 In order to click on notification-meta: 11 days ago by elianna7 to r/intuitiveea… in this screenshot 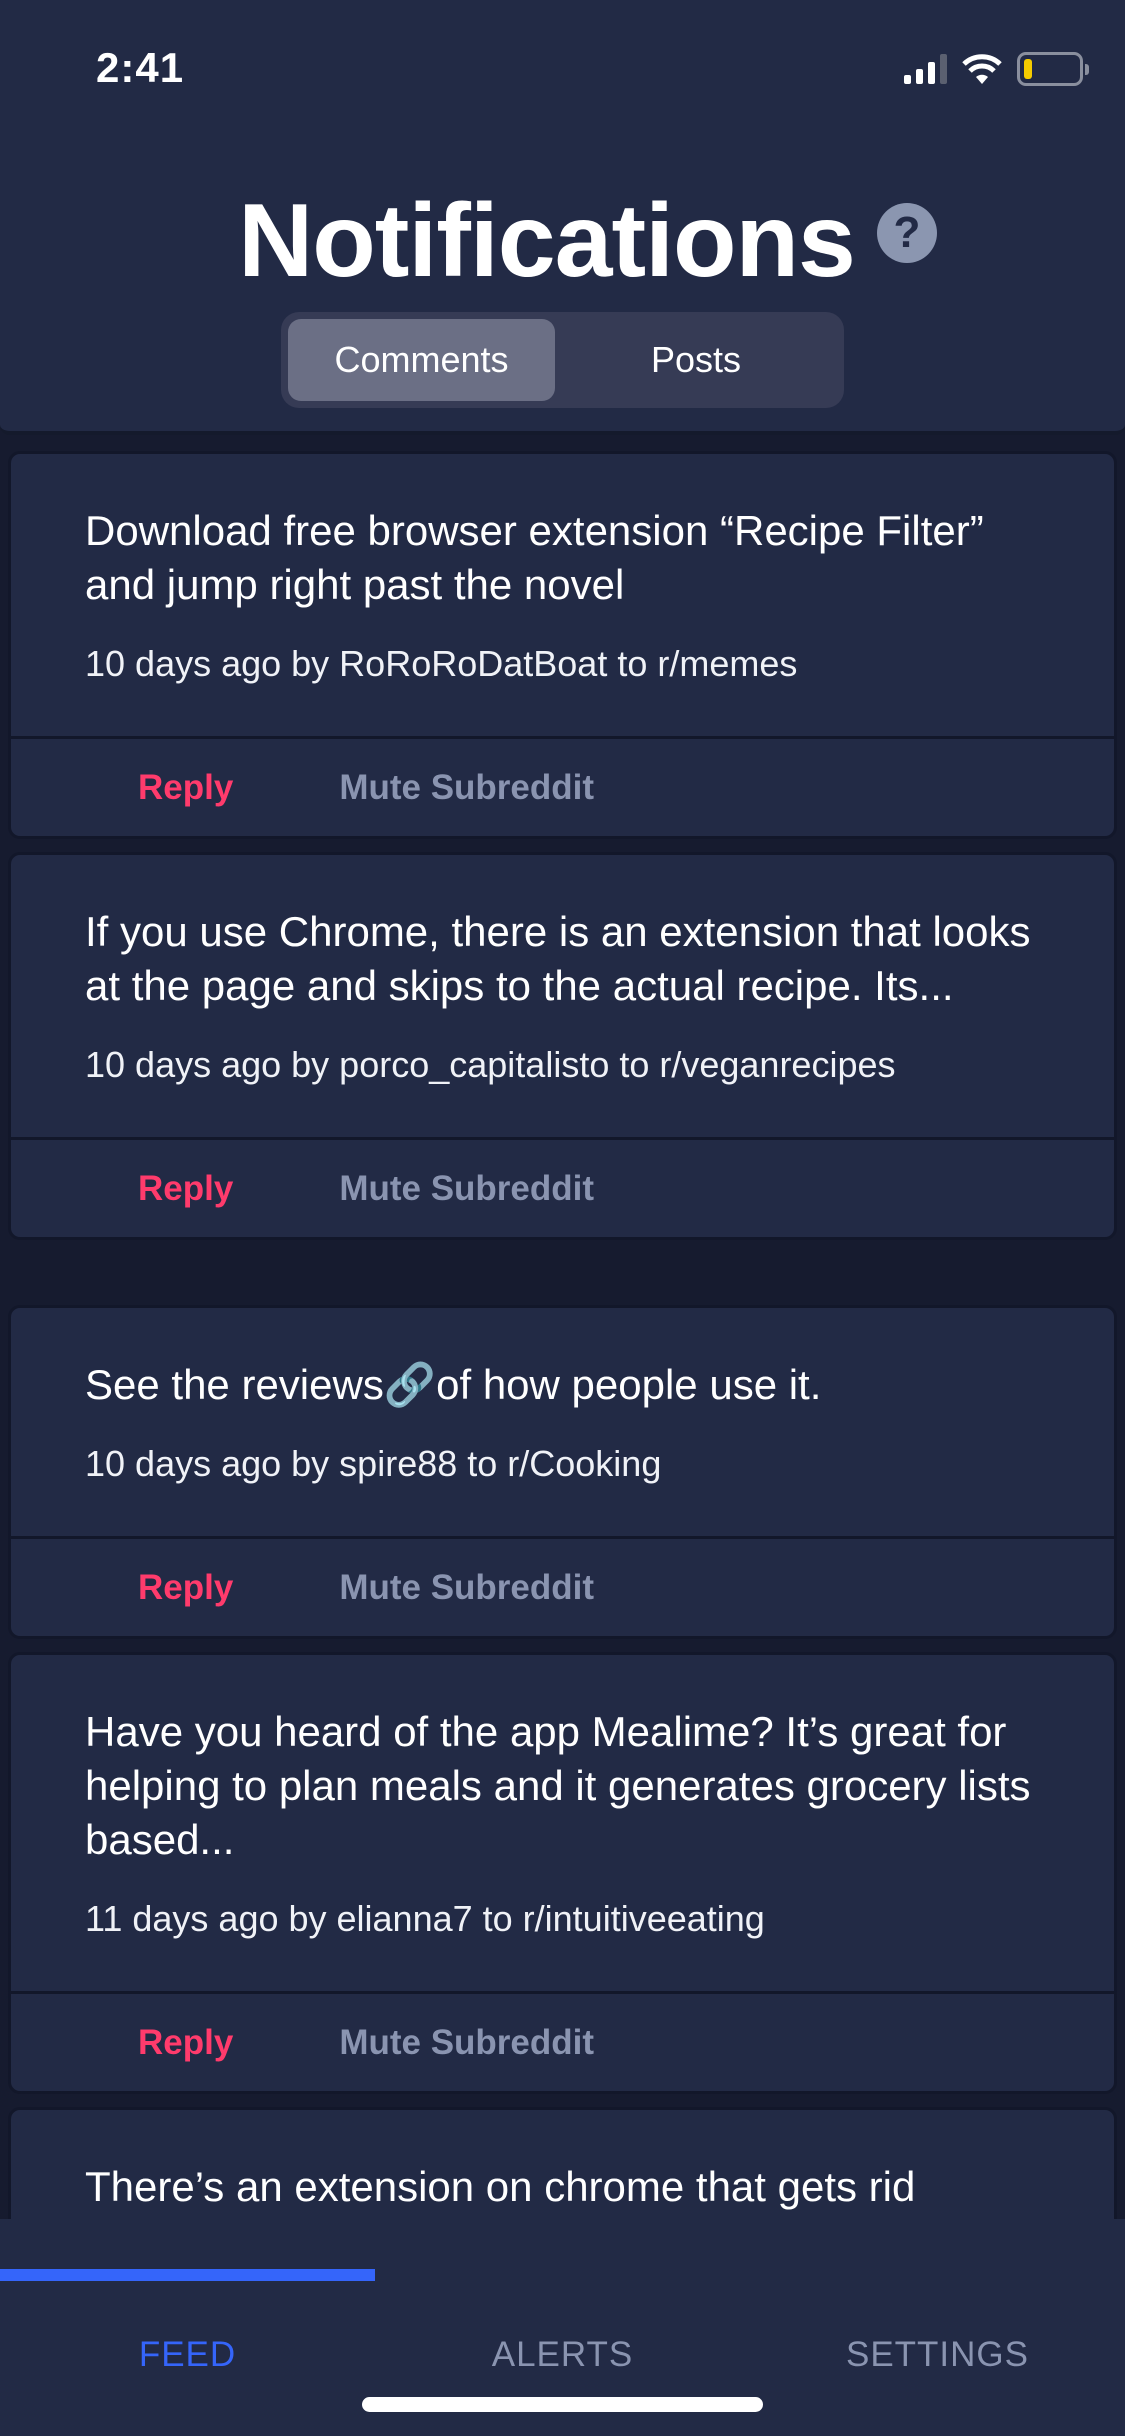, I will do `click(425, 1918)`.